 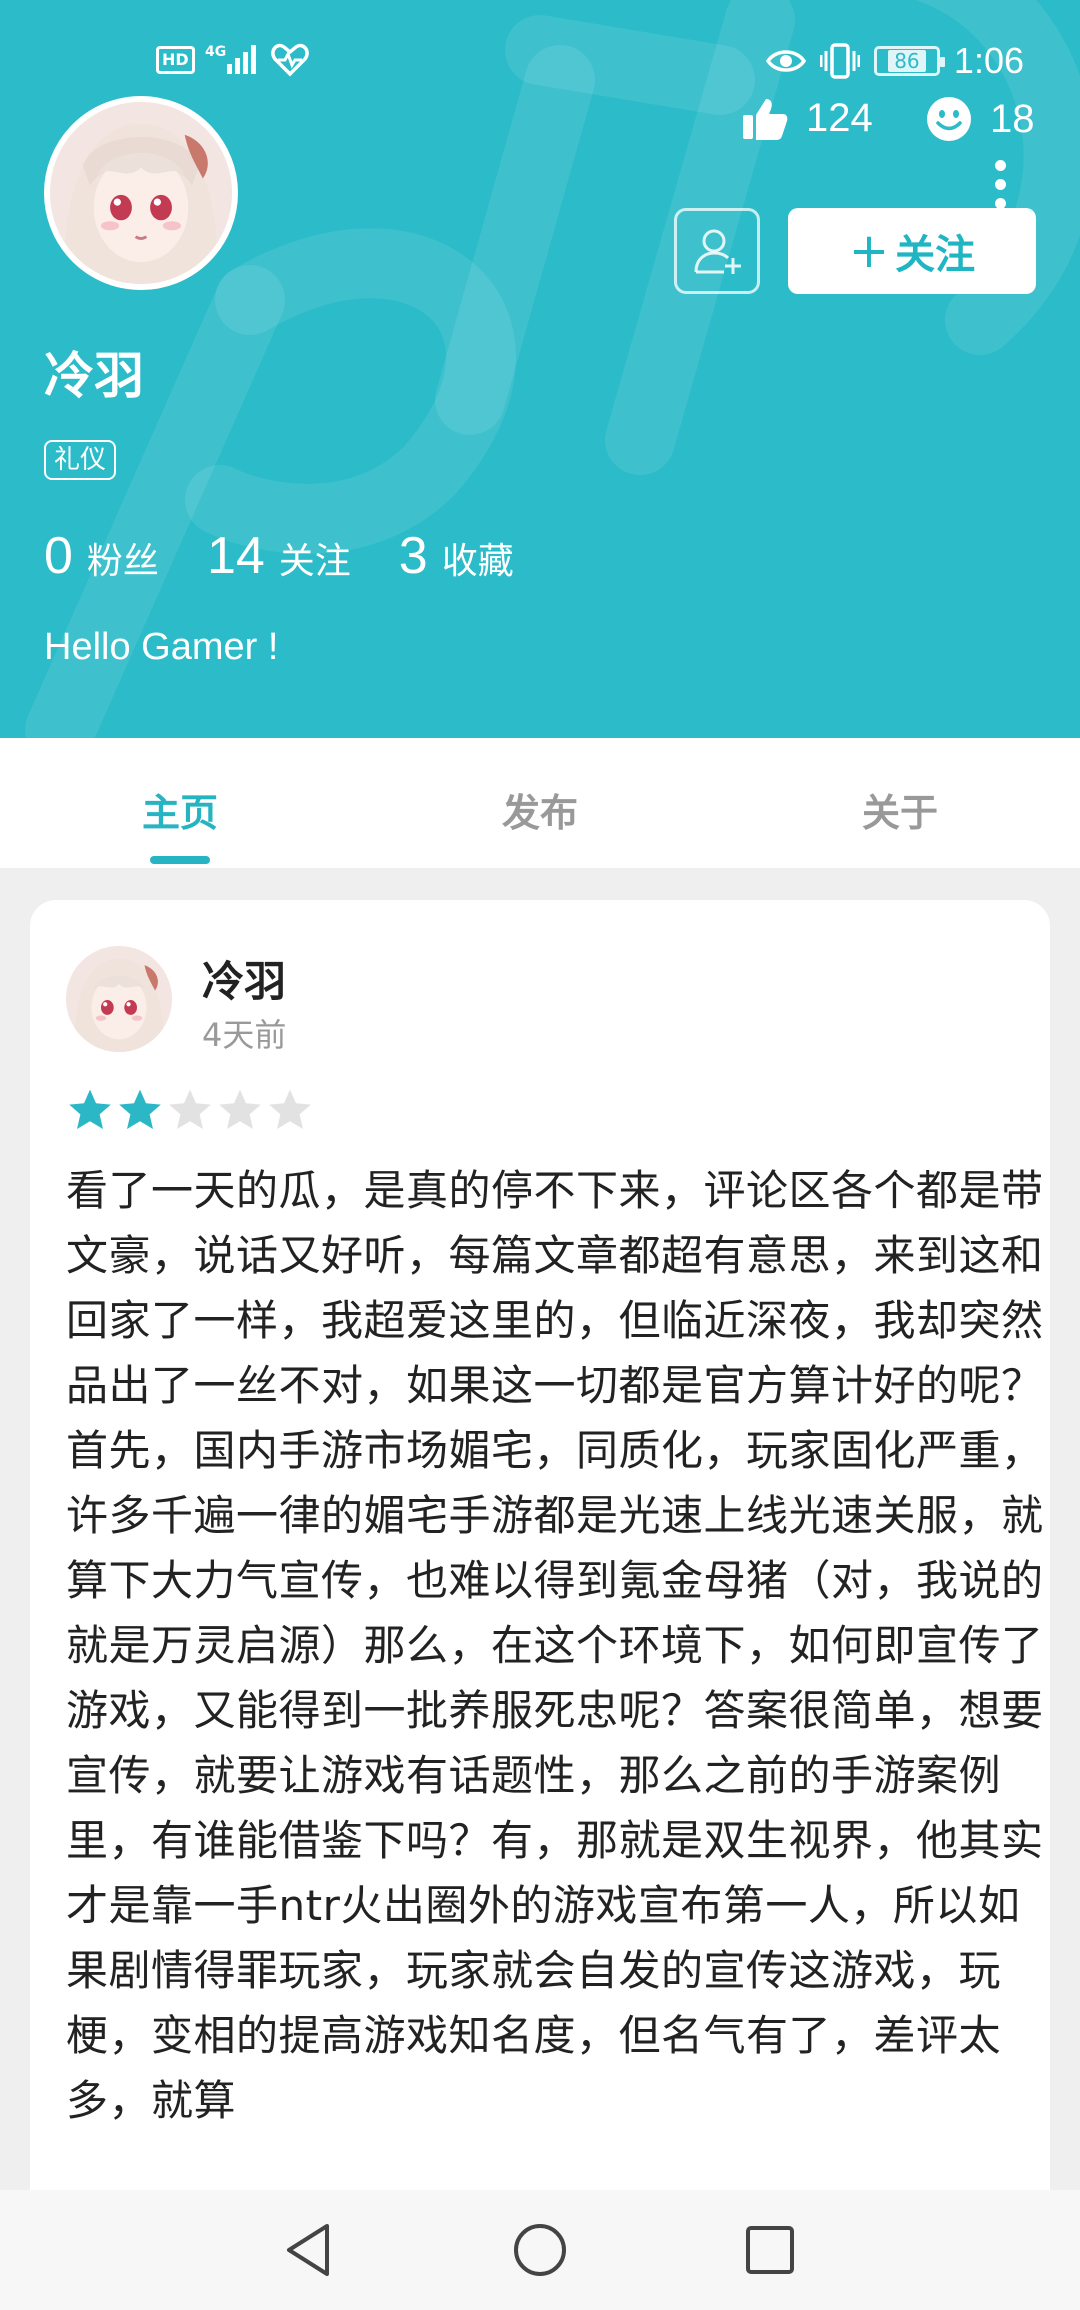 I want to click on smiles-count: 18, so click(x=1012, y=118).